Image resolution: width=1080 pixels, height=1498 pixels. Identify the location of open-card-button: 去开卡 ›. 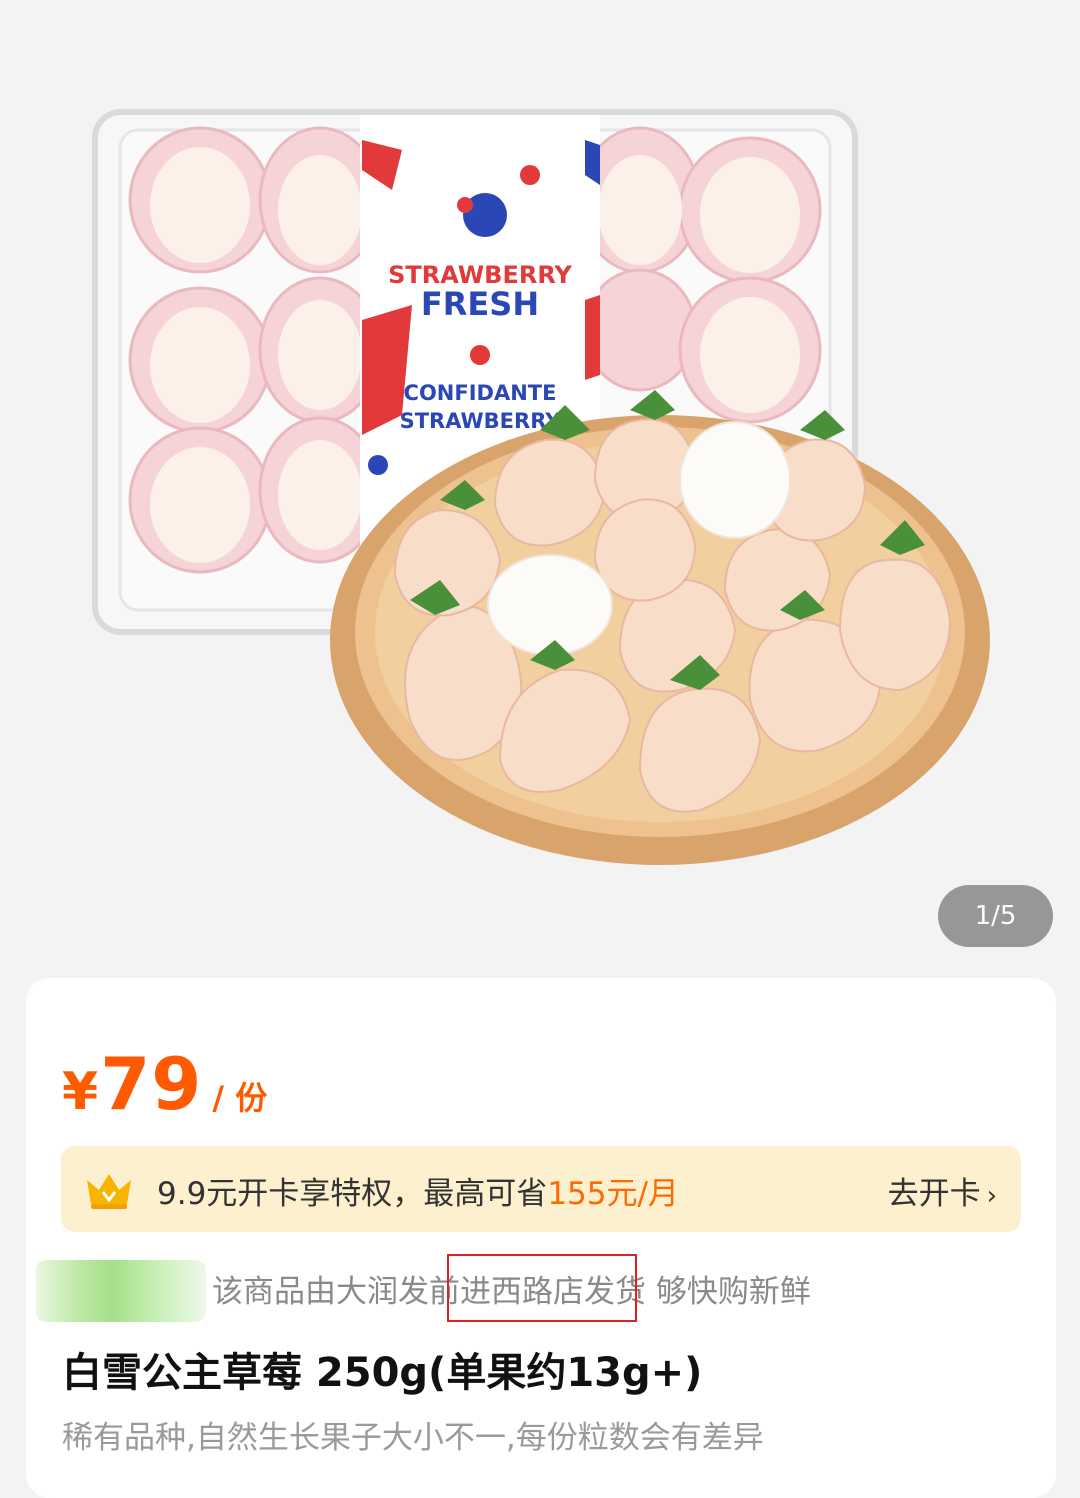
(942, 1190).